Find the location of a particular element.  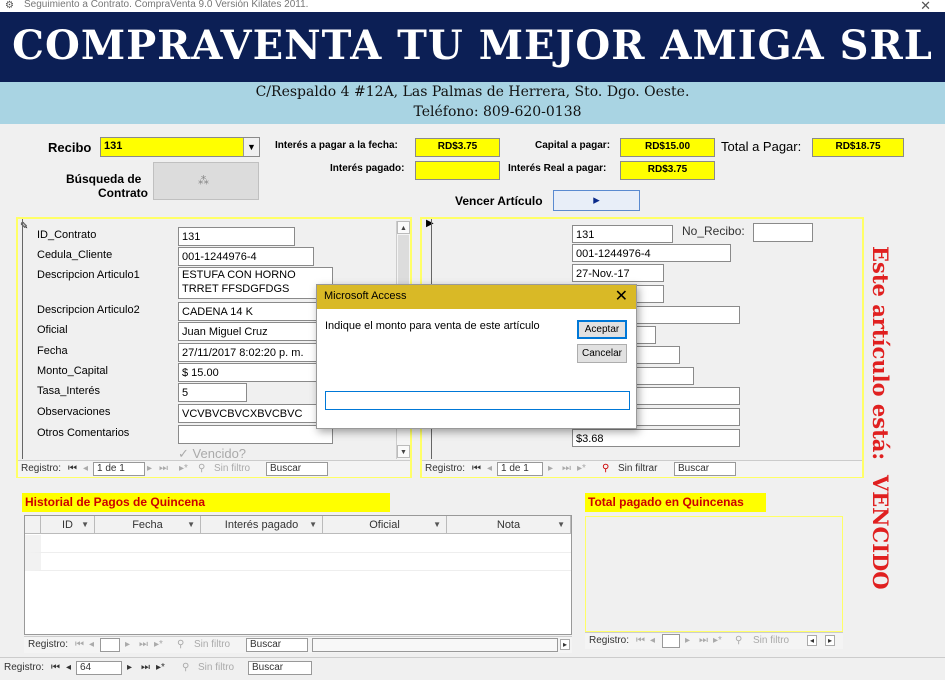

vencer-articulo-button: ▸ is located at coordinates (596, 200).